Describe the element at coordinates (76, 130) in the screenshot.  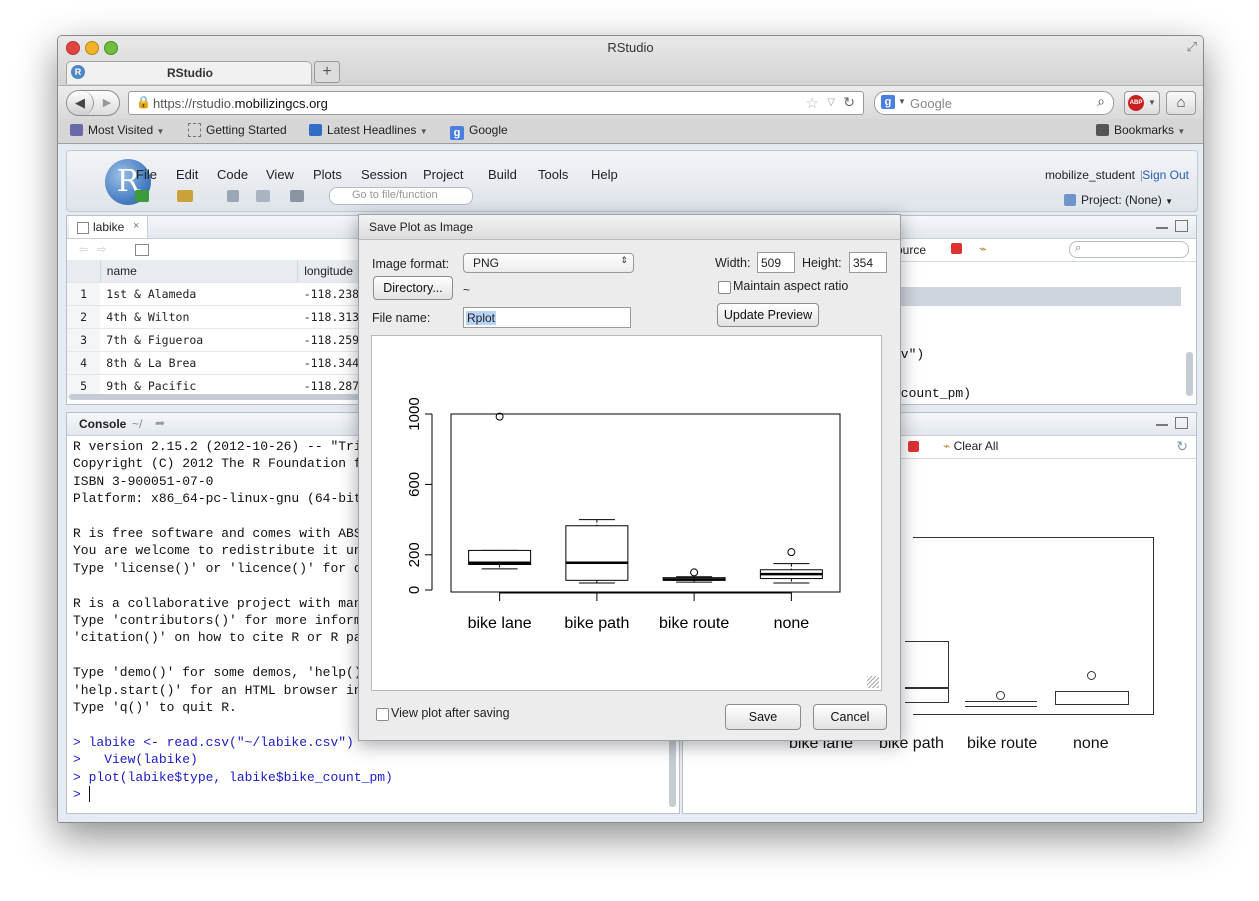
I see `folder-icon` at that location.